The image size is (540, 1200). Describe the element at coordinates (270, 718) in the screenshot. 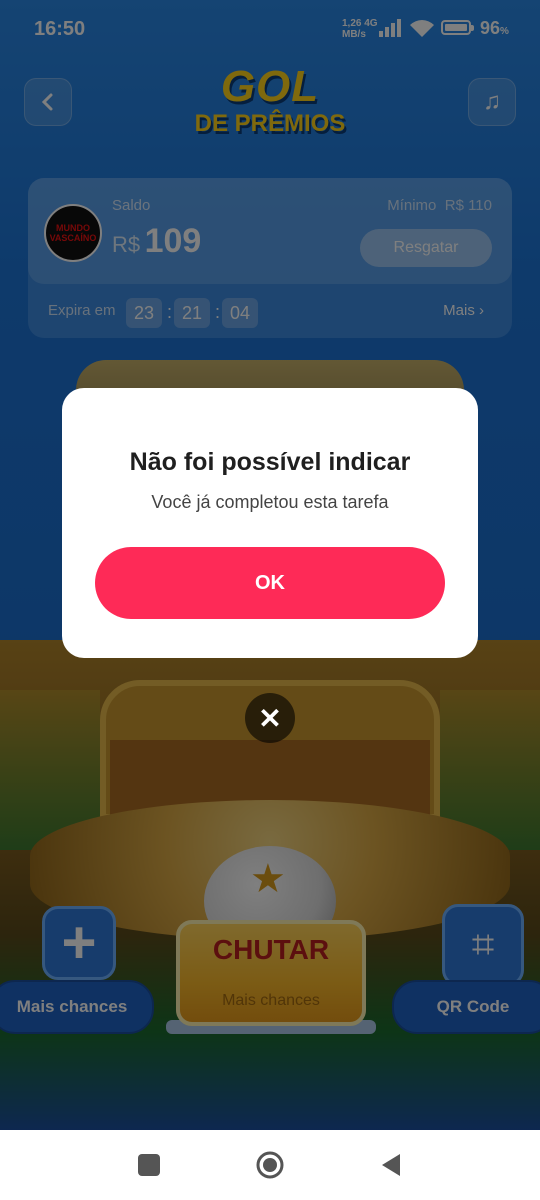

I see `close-icon: ✕` at that location.